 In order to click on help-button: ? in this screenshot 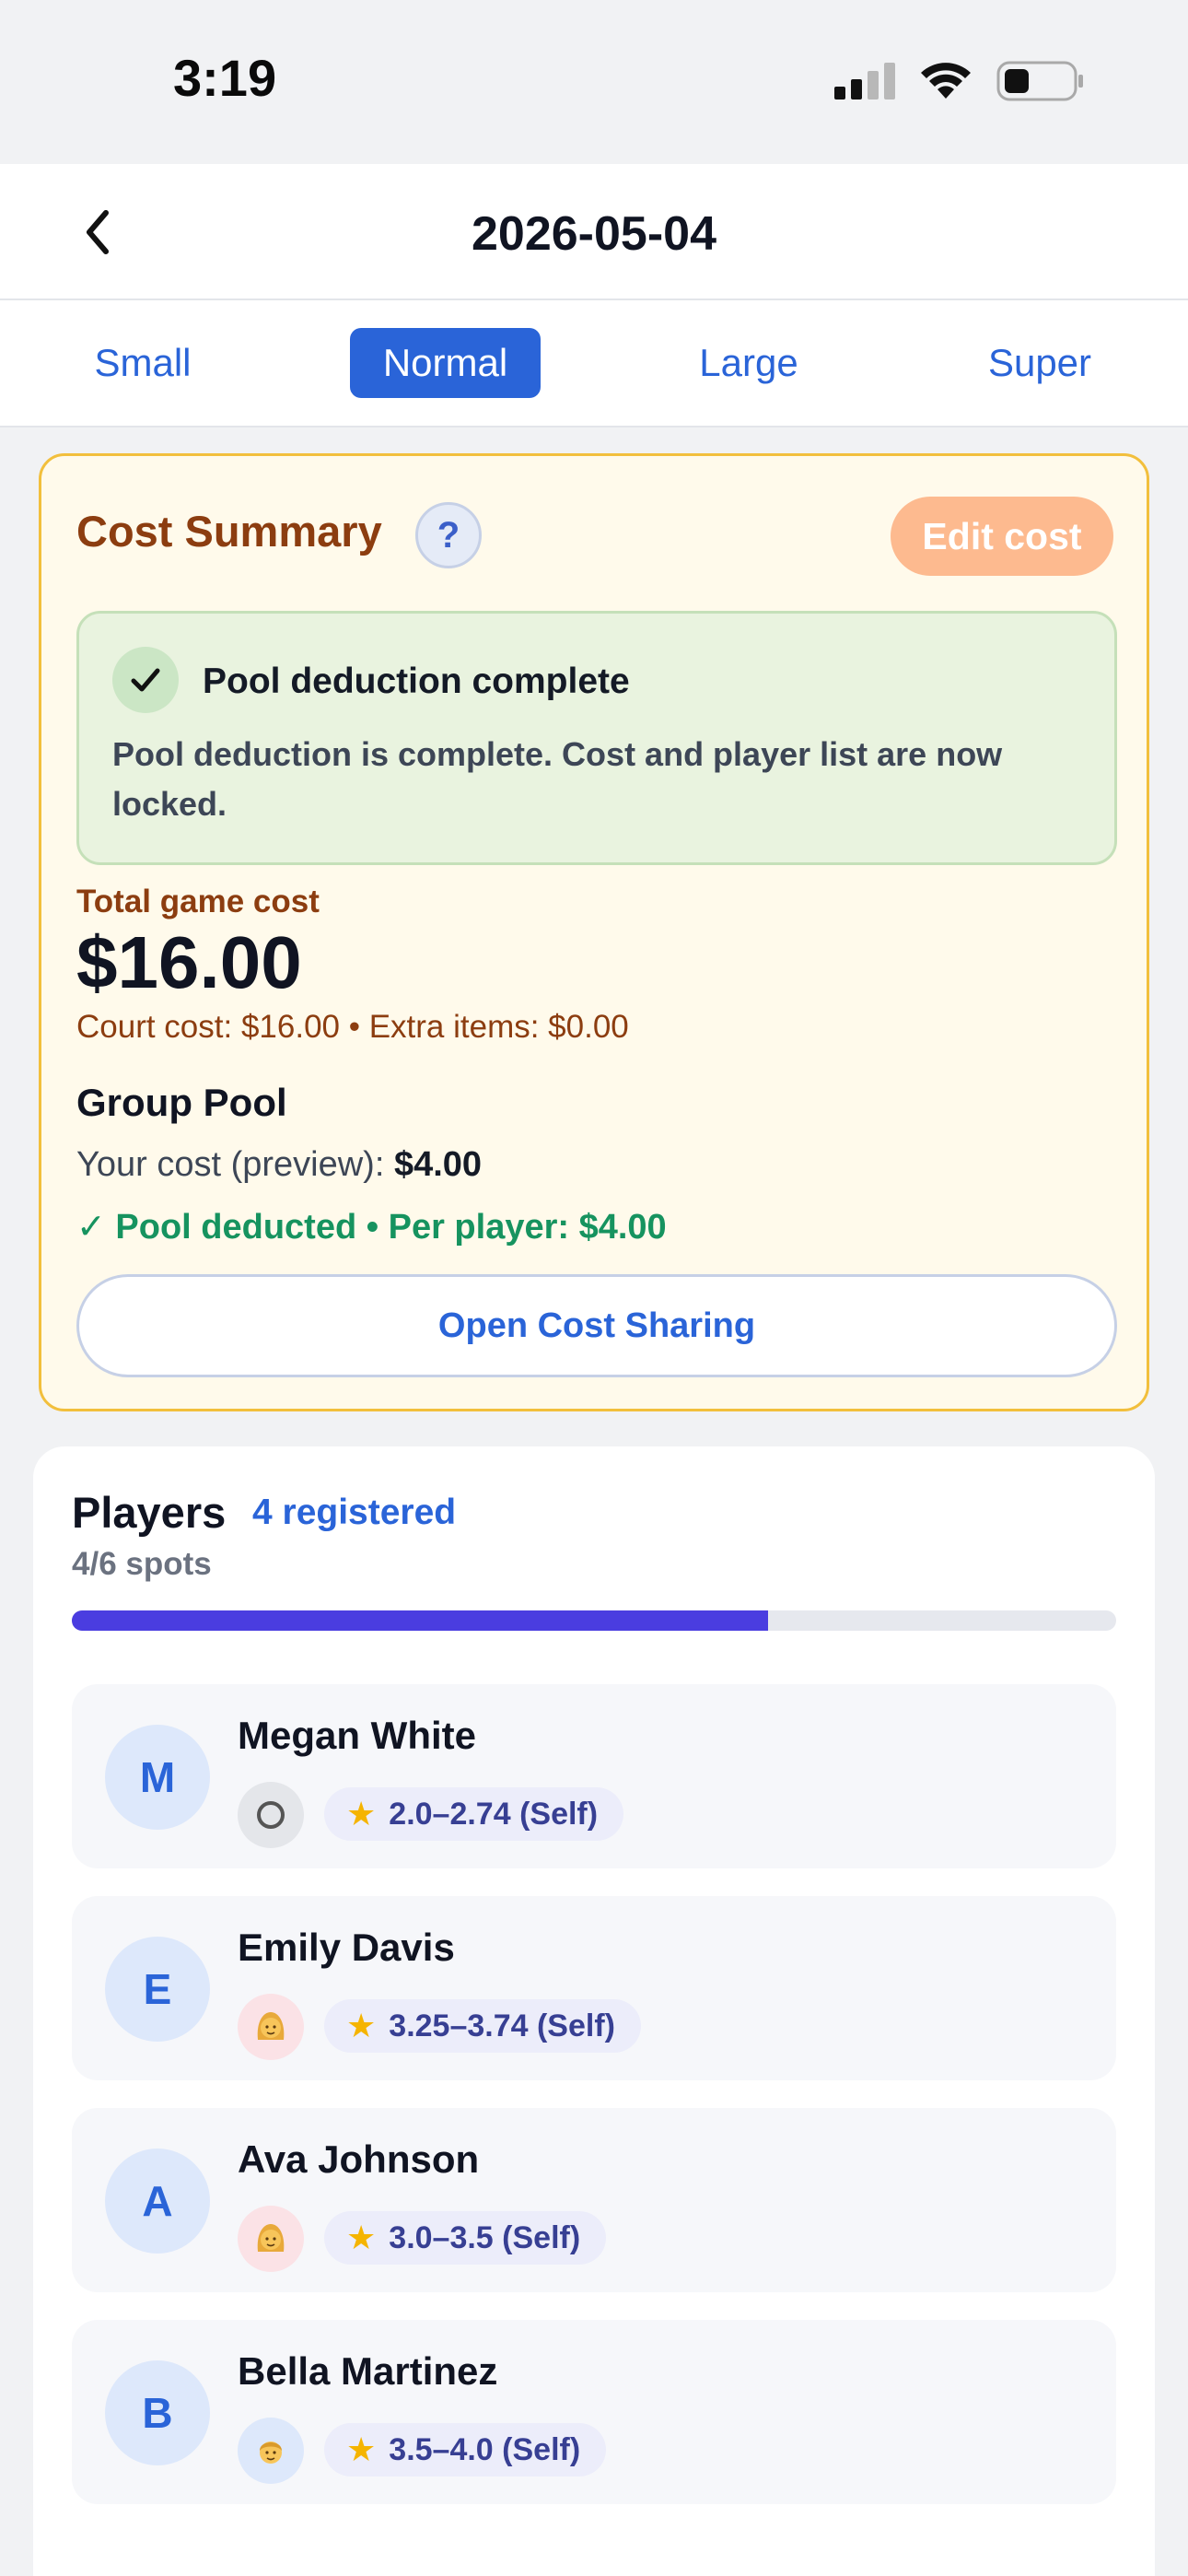, I will do `click(448, 535)`.